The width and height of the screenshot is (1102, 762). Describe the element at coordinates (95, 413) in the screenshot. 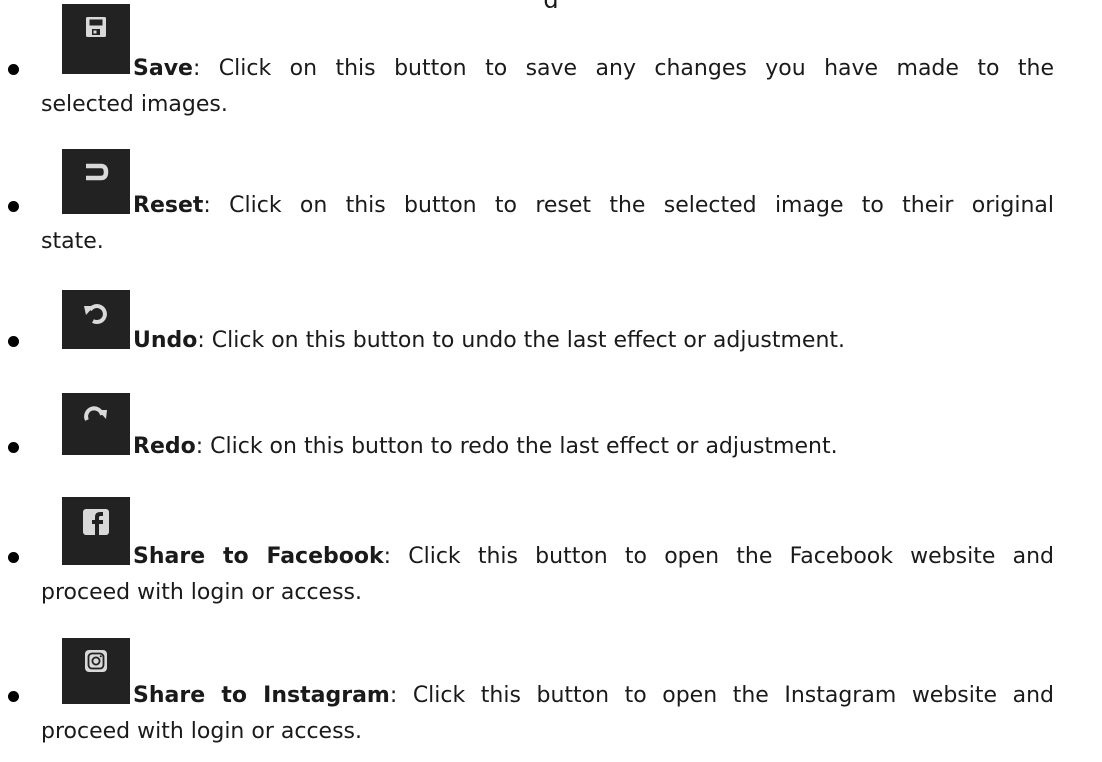

I see `redo-icon` at that location.